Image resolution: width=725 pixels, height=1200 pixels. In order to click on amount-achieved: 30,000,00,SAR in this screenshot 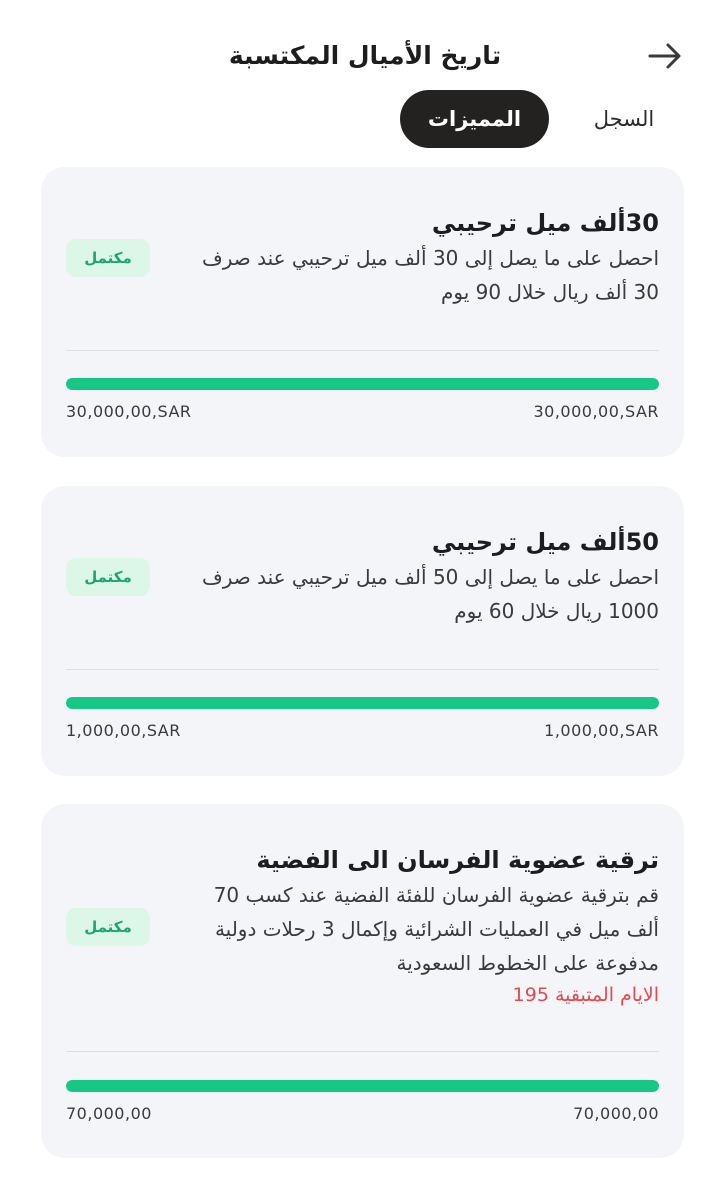, I will do `click(129, 411)`.